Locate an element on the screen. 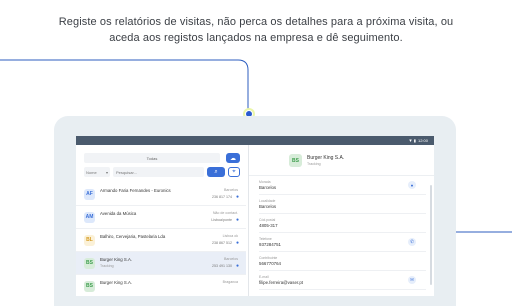  search-input is located at coordinates (158, 172).